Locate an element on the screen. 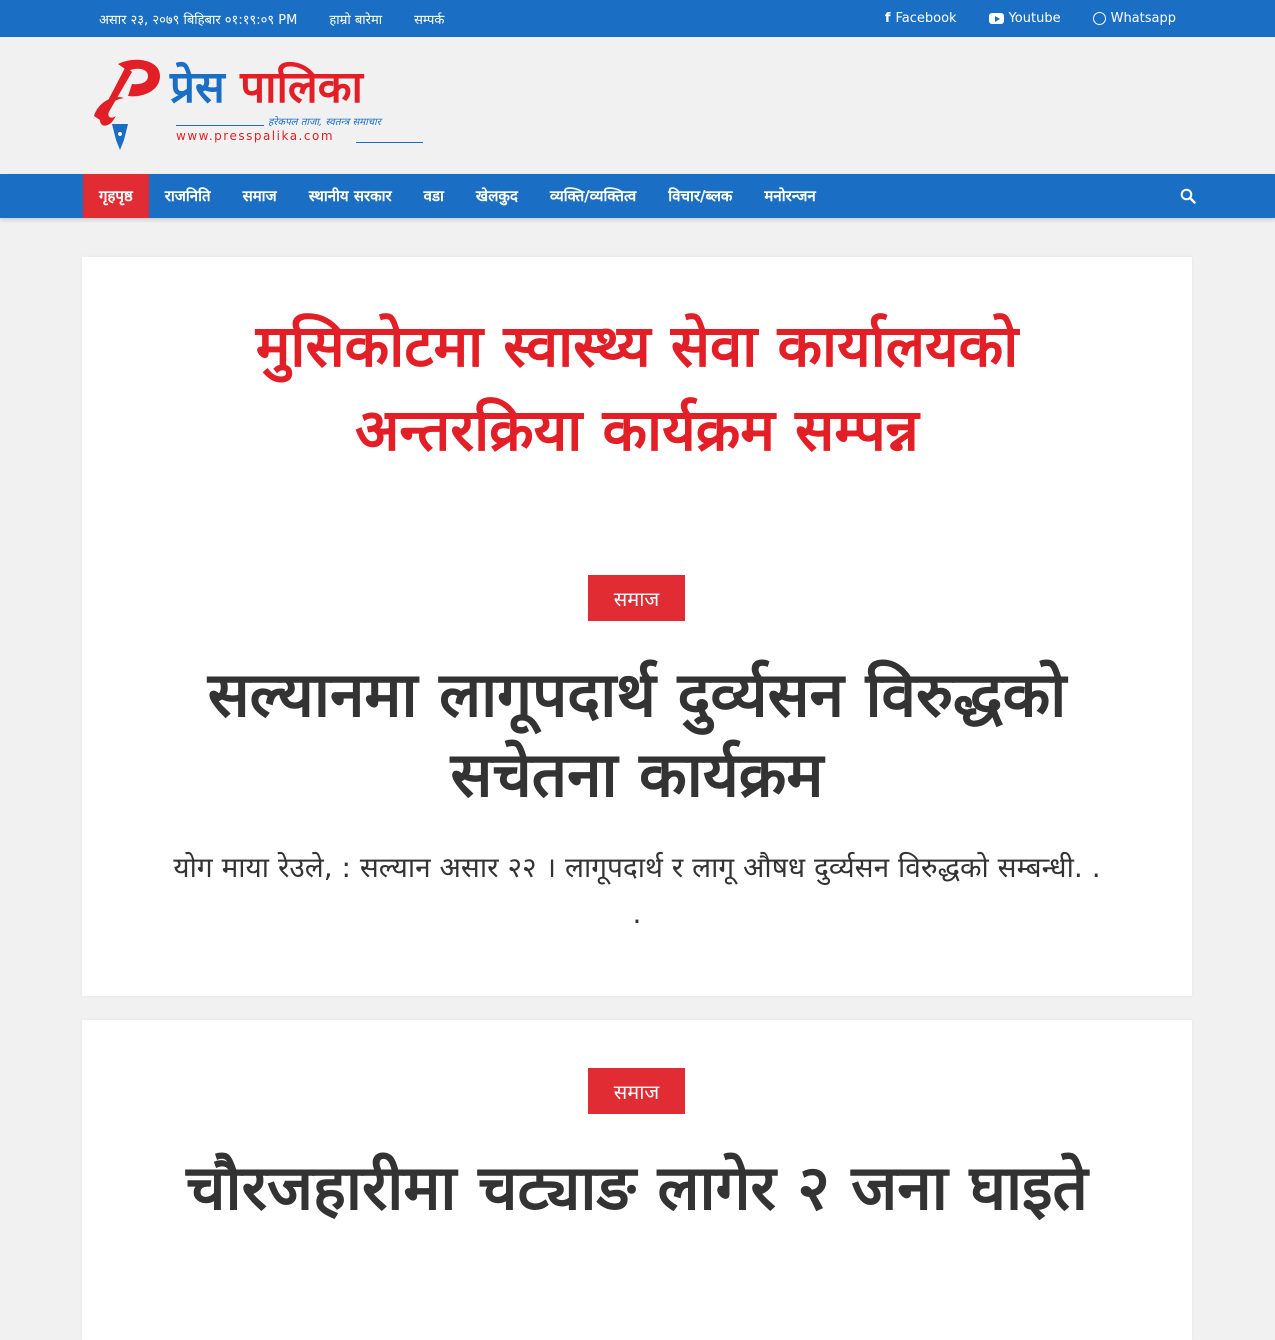 This screenshot has width=1275, height=1340. nav-item-home: गृहपृष्ठ is located at coordinates (116, 196).